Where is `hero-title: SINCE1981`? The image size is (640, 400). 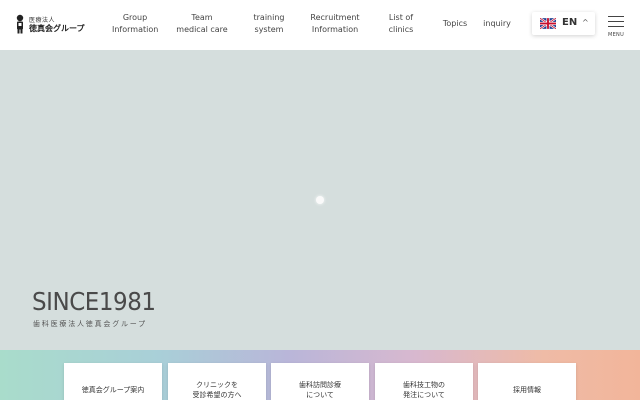 hero-title: SINCE1981 is located at coordinates (94, 301).